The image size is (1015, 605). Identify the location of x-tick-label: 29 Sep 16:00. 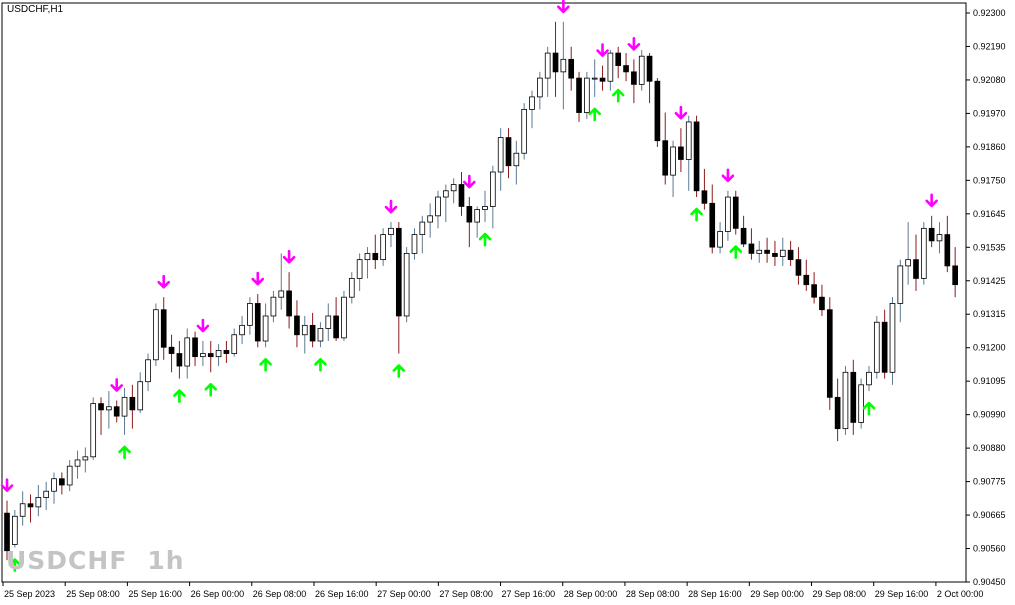
(902, 594).